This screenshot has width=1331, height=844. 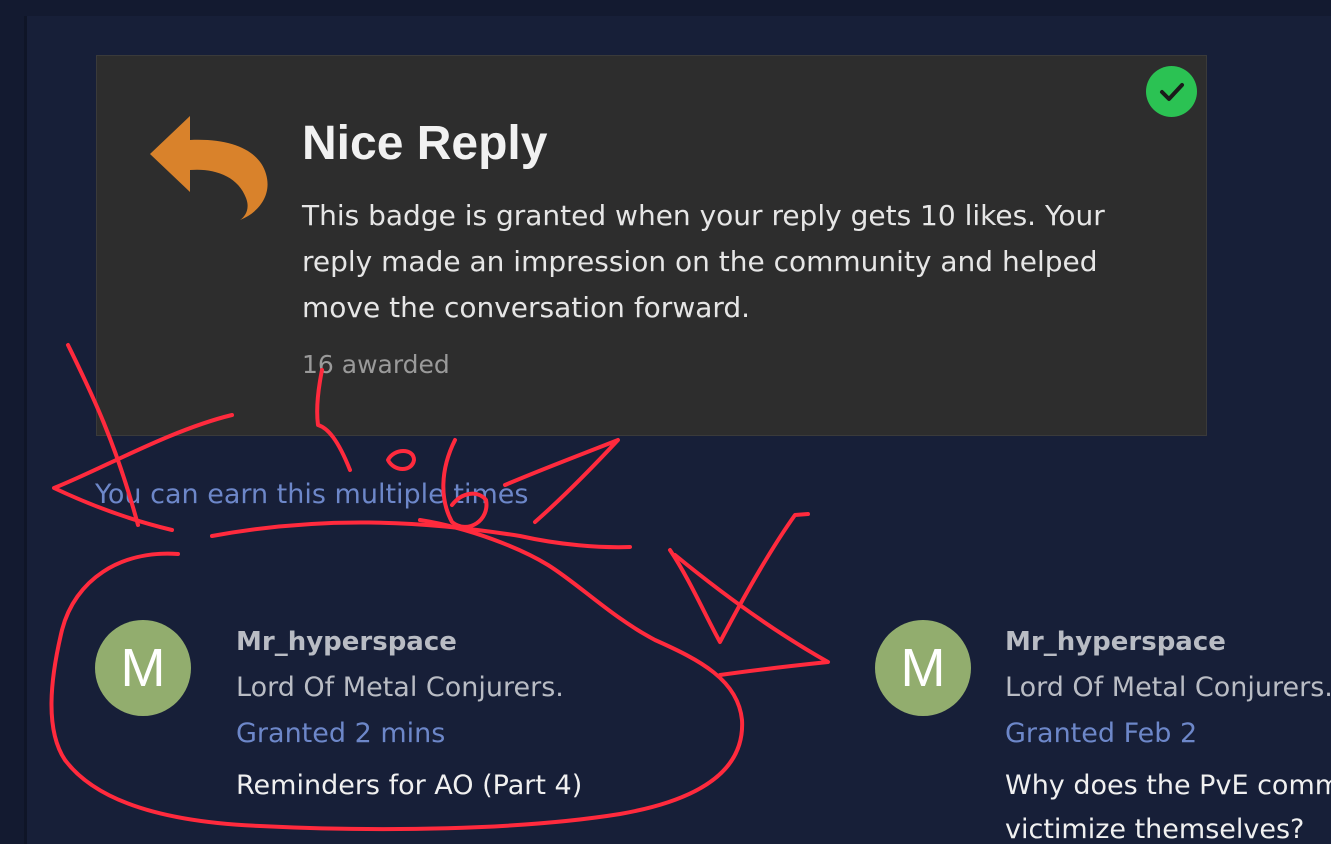 What do you see at coordinates (1101, 734) in the screenshot?
I see `granted-time-link: Granted Feb 2` at bounding box center [1101, 734].